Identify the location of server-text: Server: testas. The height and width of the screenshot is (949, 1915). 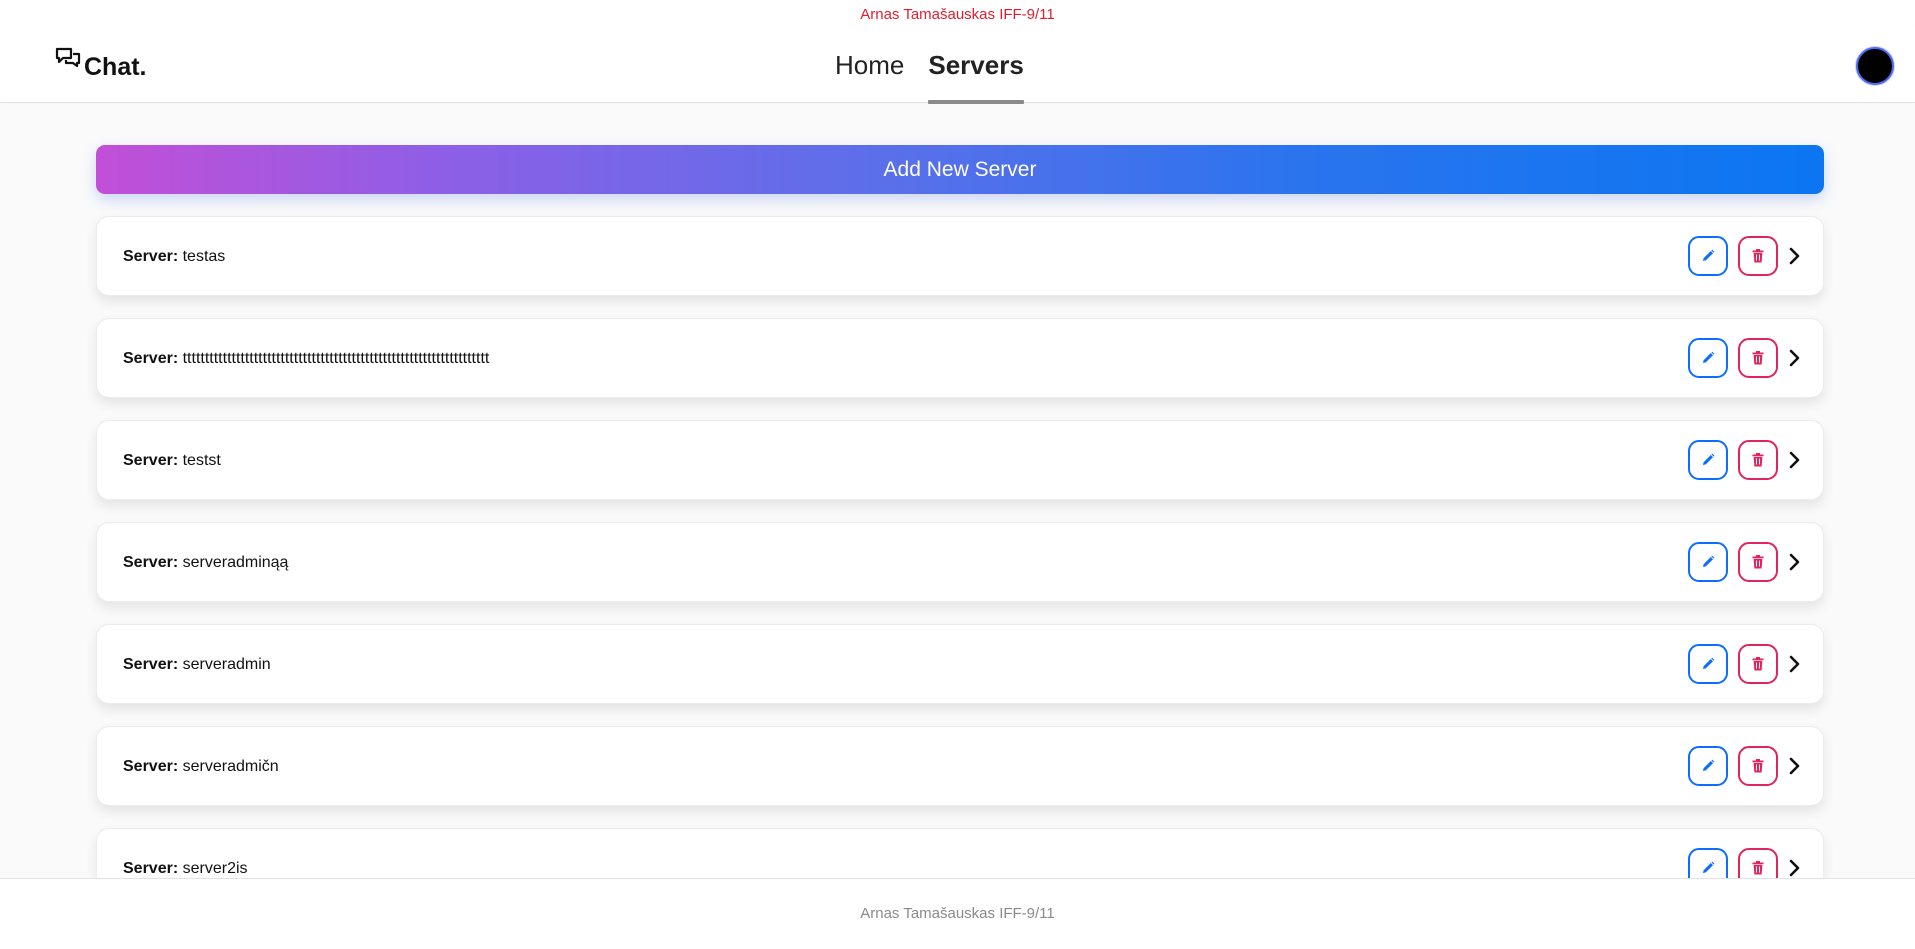
(174, 257).